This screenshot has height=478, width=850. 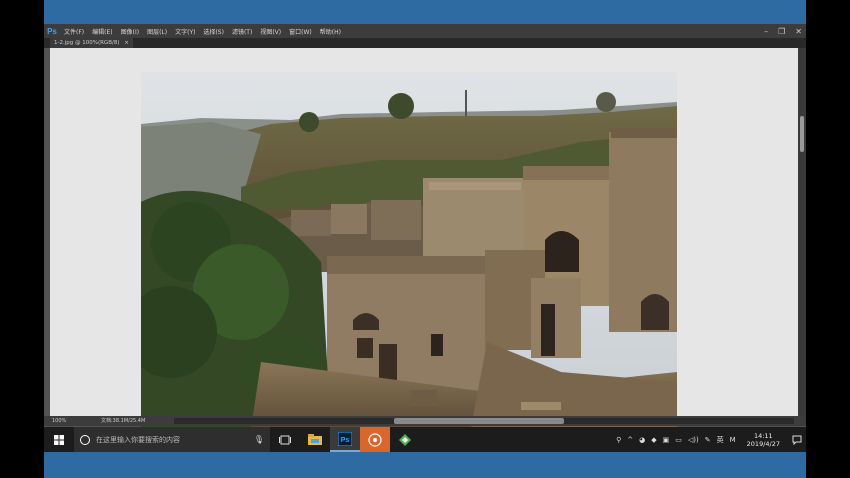 I want to click on menu-help: 帮助(H), so click(x=330, y=31).